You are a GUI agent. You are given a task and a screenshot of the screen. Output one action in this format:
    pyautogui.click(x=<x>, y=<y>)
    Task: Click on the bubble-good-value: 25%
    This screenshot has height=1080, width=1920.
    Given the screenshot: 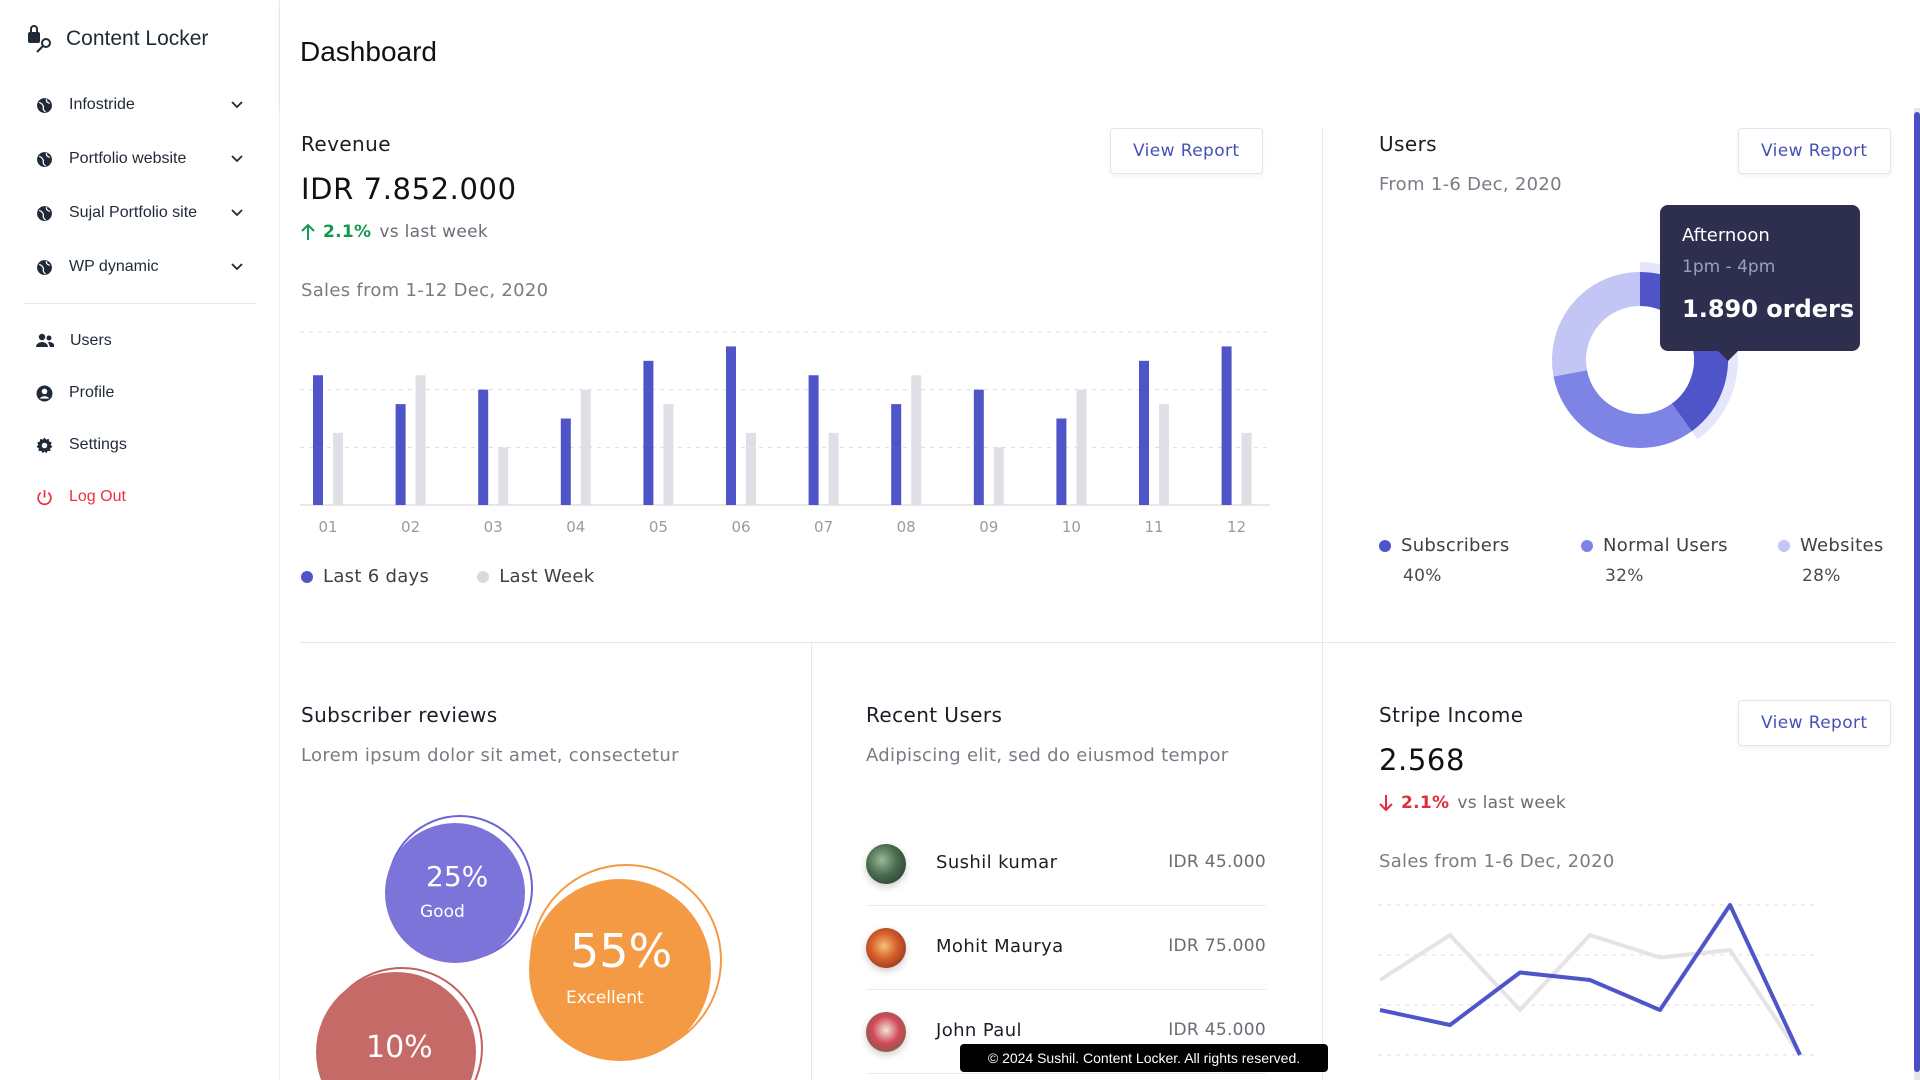 What is the action you would take?
    pyautogui.click(x=457, y=876)
    